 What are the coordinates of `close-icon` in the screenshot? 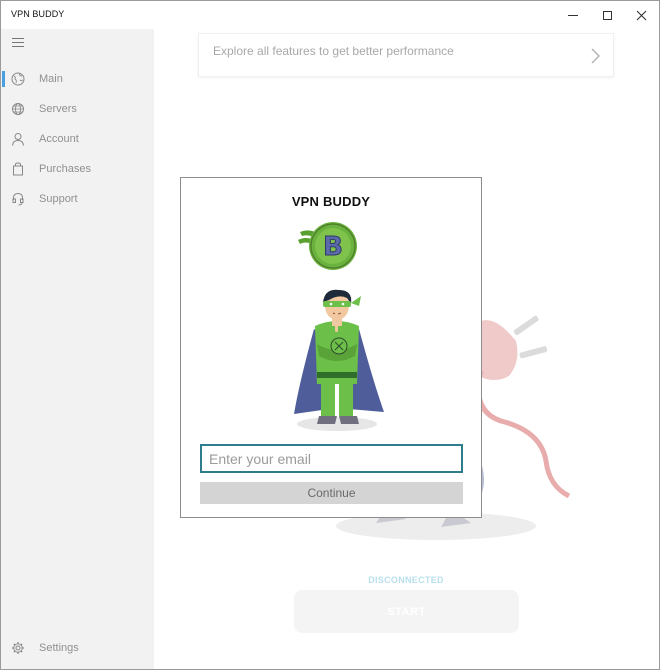 It's located at (641, 15).